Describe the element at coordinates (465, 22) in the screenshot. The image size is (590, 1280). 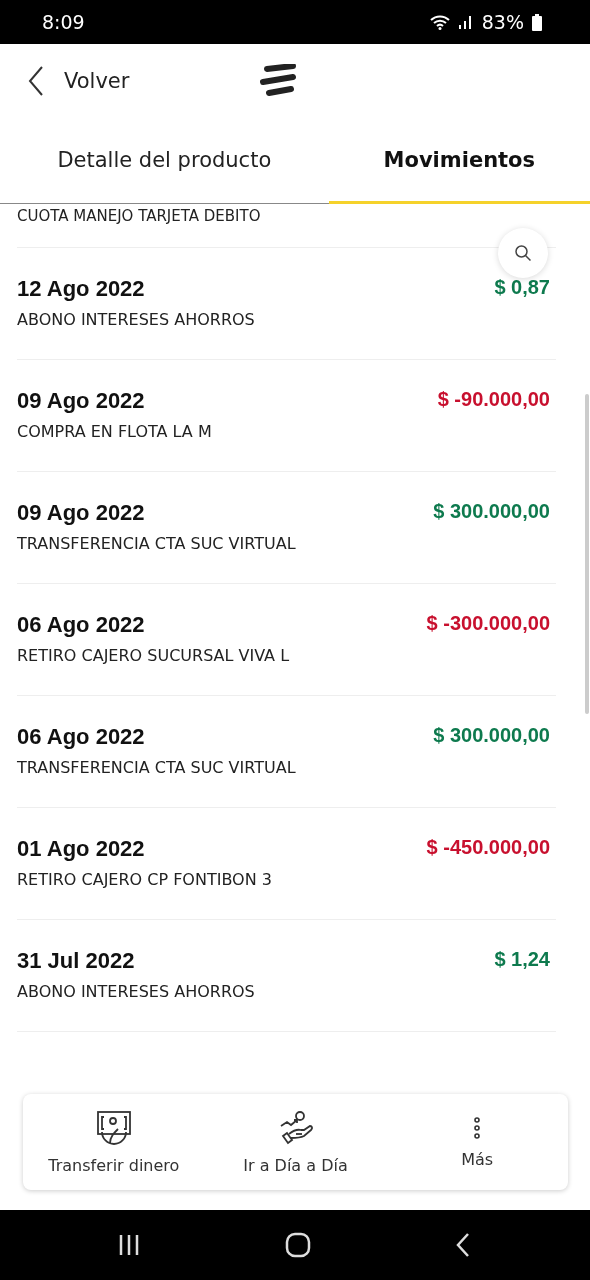
I see `signal-icon` at that location.